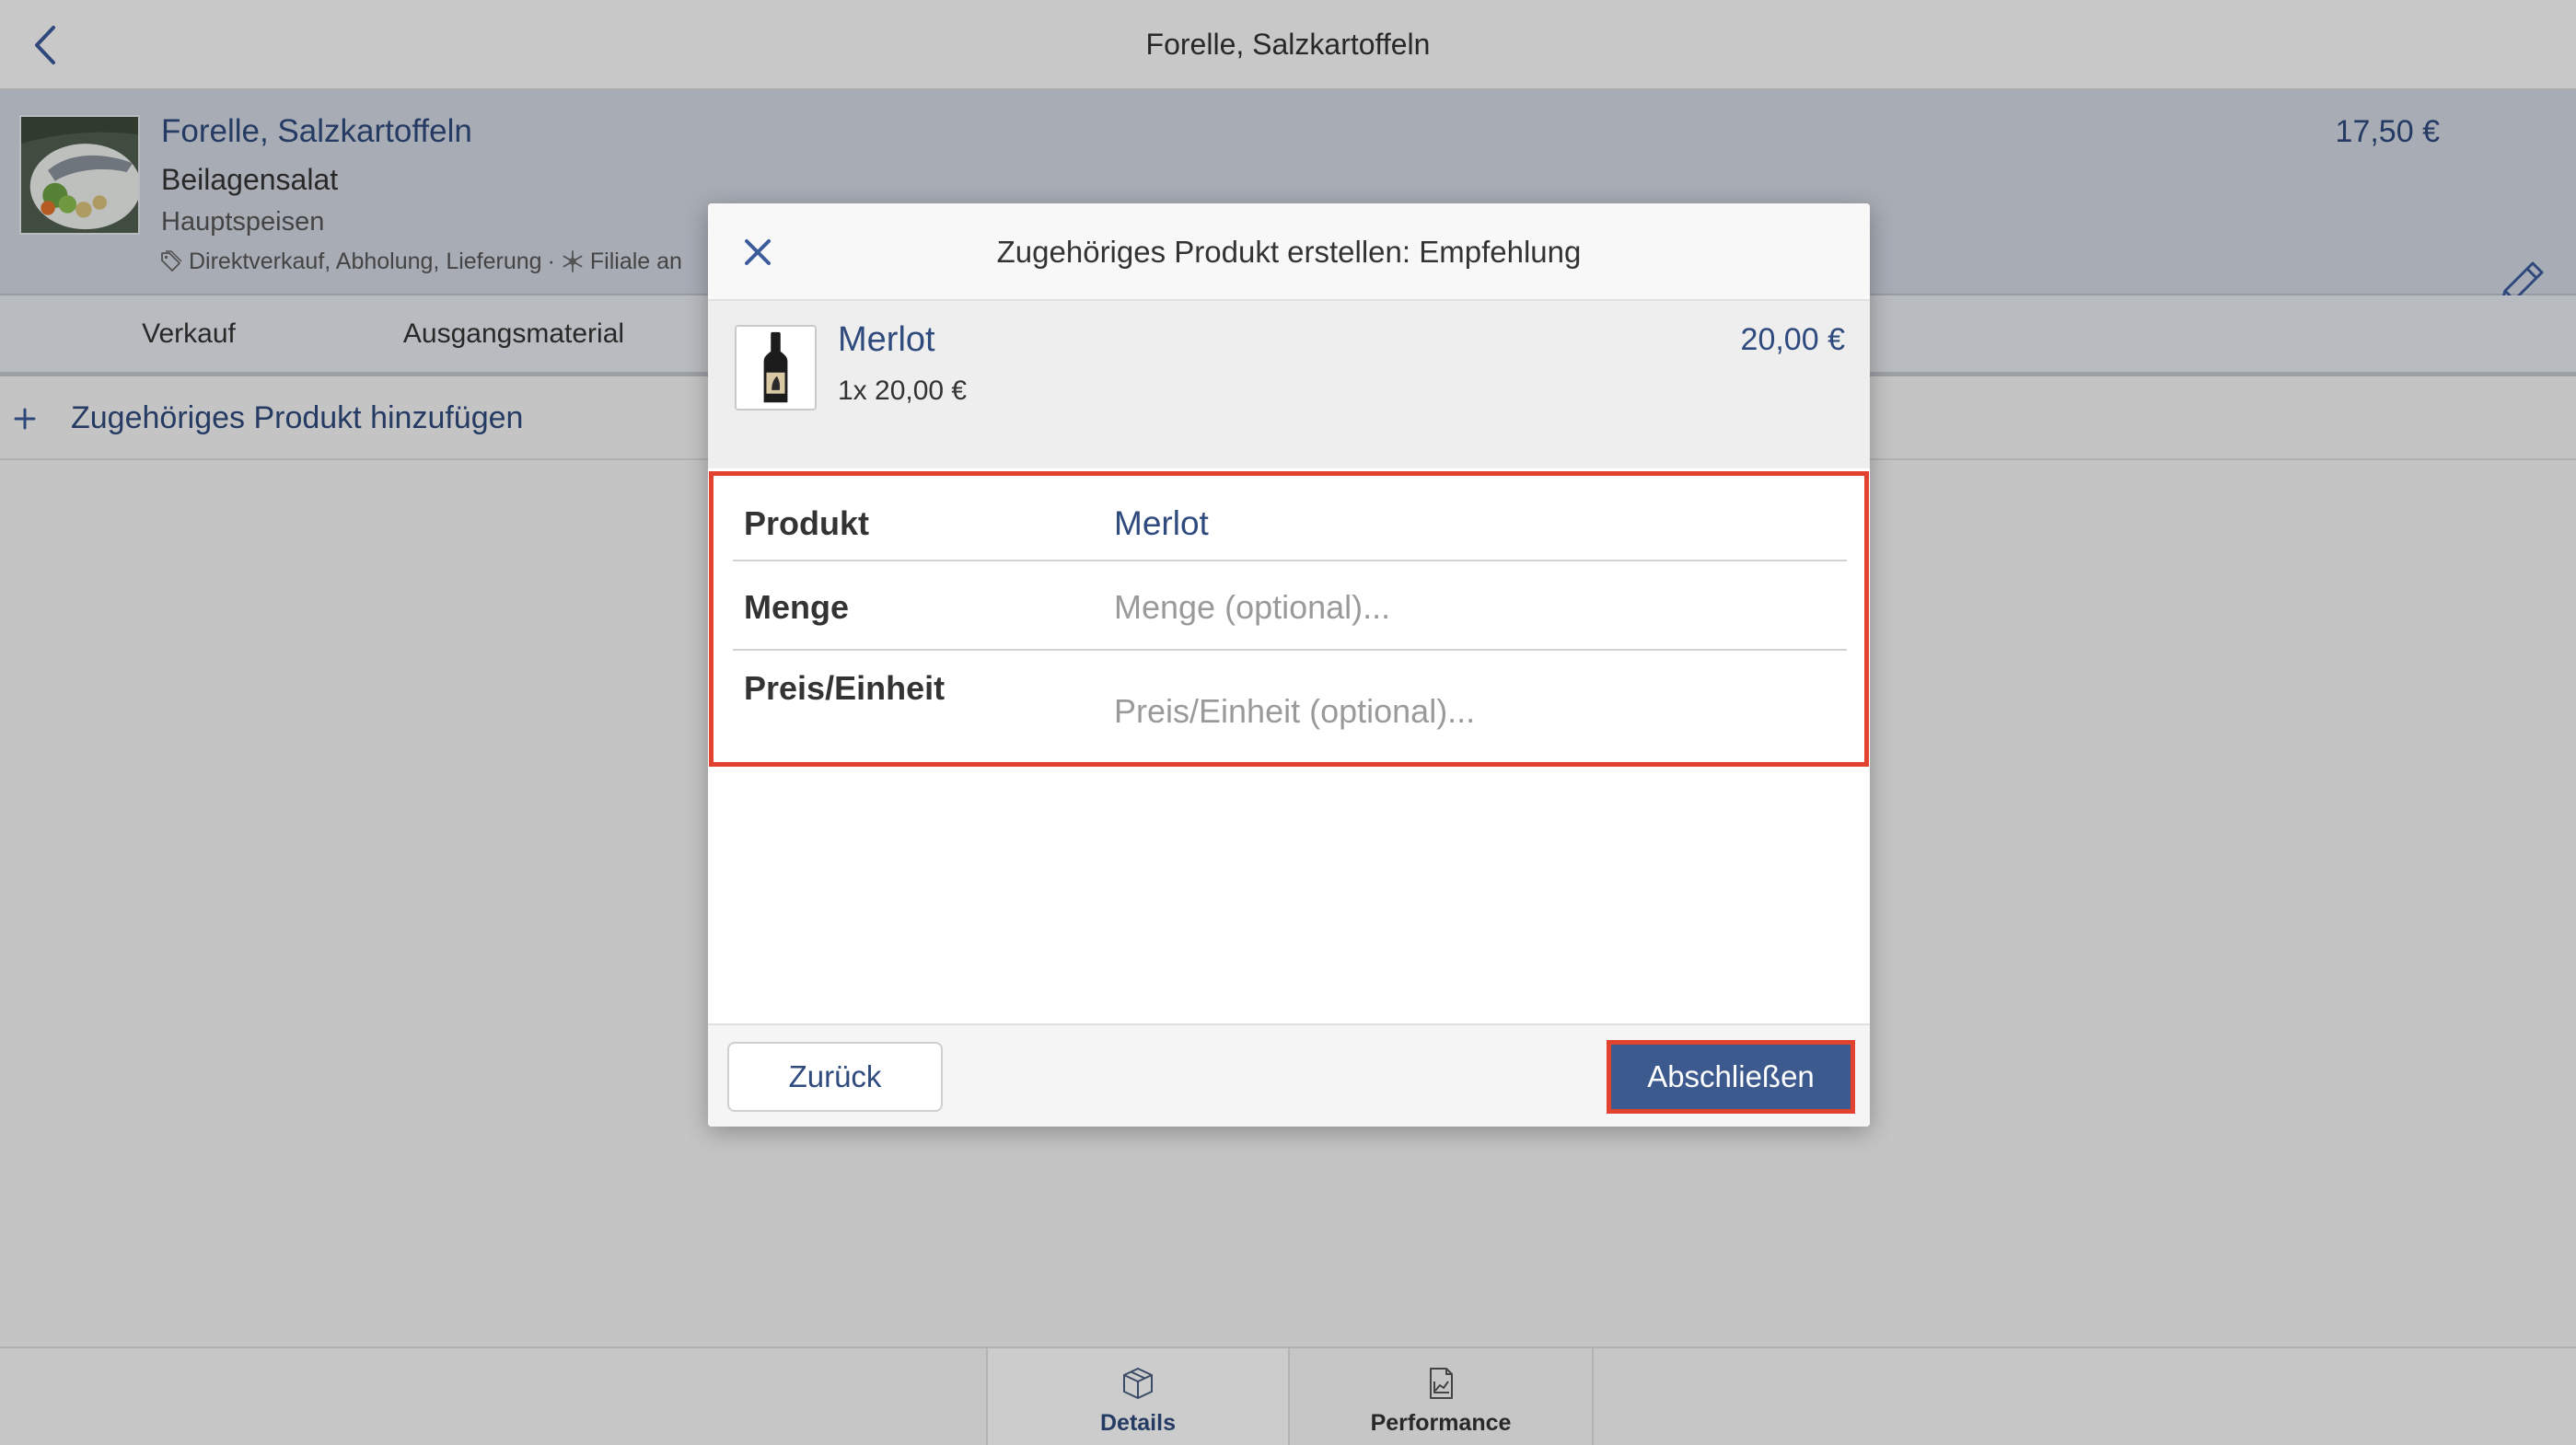 Image resolution: width=2576 pixels, height=1445 pixels. Describe the element at coordinates (1473, 711) in the screenshot. I see `unit-price-input` at that location.